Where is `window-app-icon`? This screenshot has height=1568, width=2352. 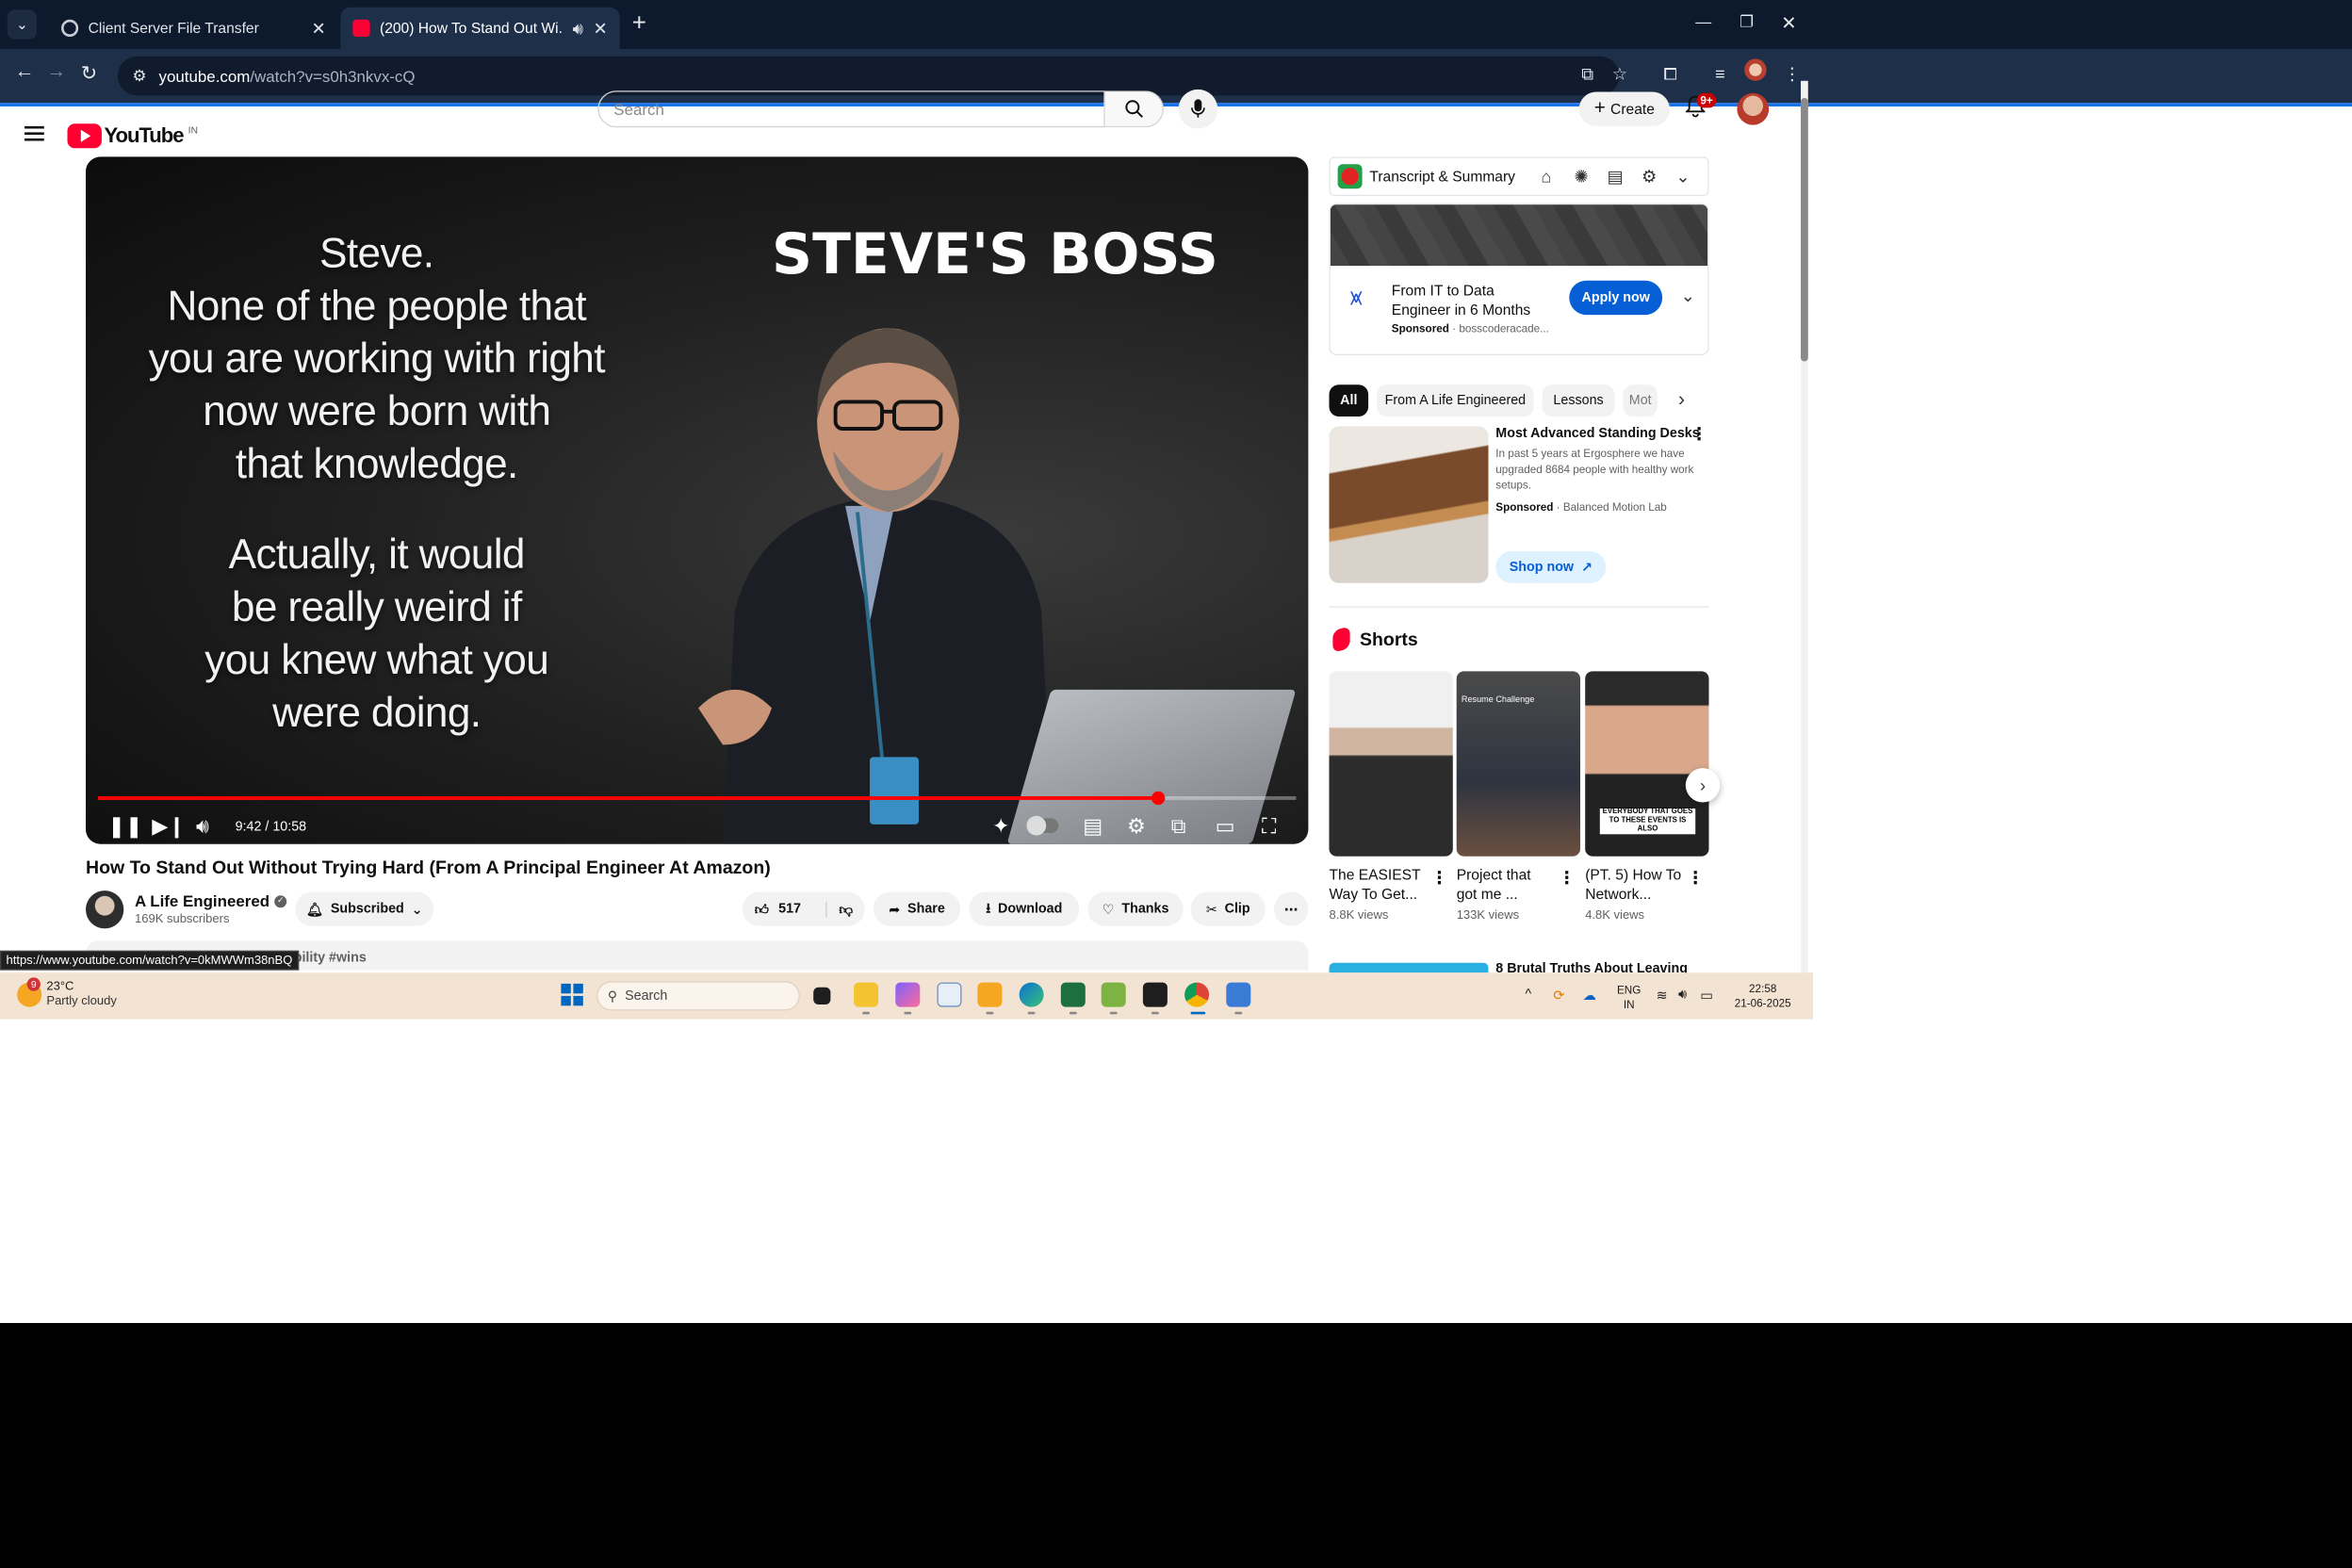 window-app-icon is located at coordinates (950, 995).